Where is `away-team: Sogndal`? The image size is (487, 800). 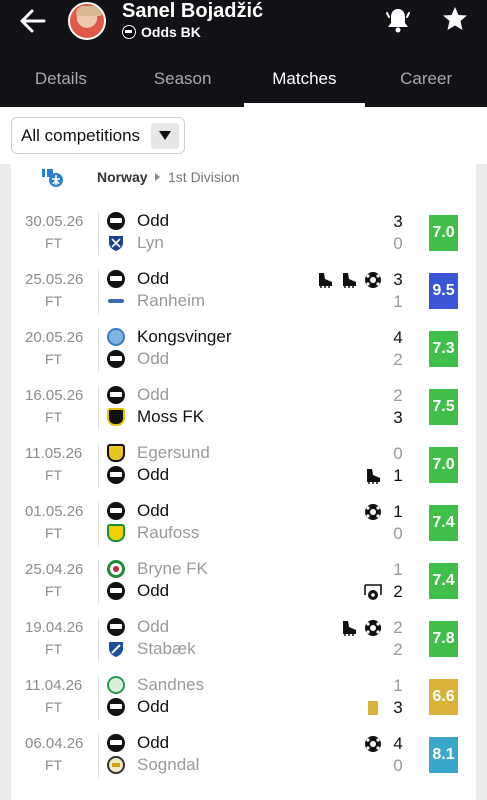 away-team: Sogndal is located at coordinates (153, 765).